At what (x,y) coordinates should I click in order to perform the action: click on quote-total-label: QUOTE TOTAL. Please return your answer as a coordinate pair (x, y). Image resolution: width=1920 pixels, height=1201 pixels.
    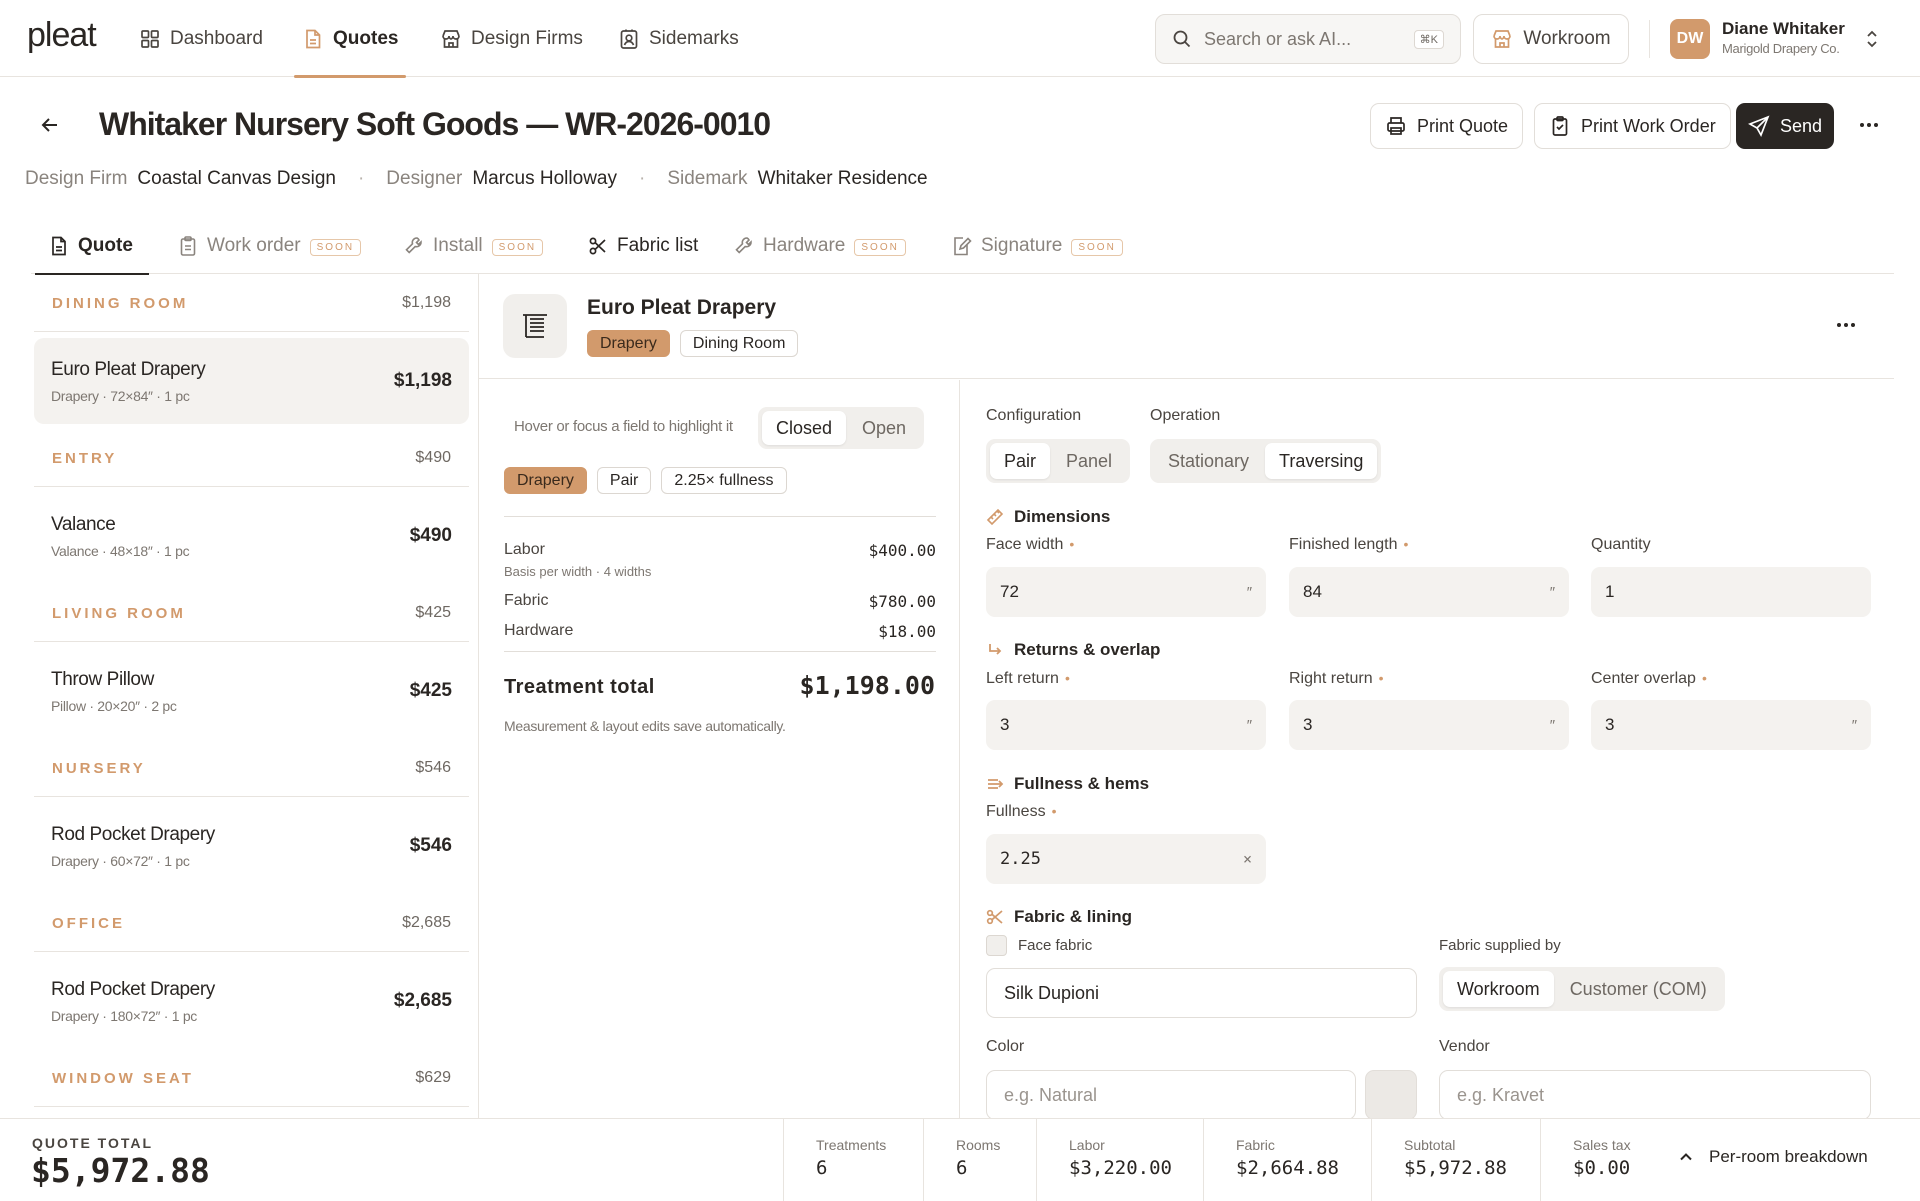
    Looking at the image, I should click on (93, 1143).